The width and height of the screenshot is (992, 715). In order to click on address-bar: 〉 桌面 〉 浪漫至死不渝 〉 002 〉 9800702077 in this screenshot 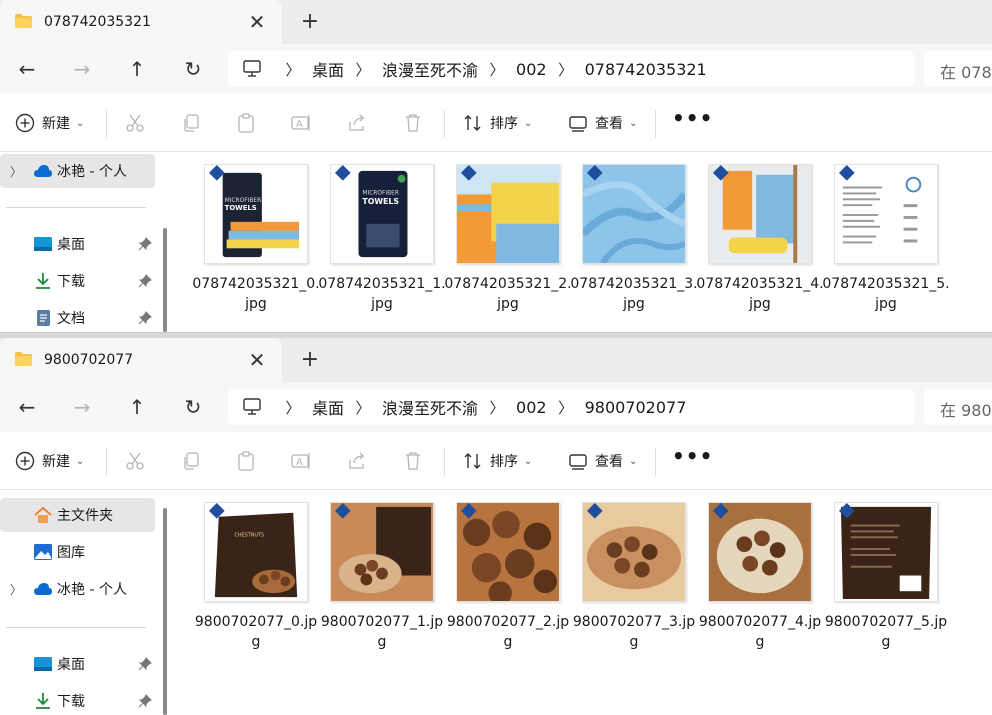, I will do `click(571, 407)`.